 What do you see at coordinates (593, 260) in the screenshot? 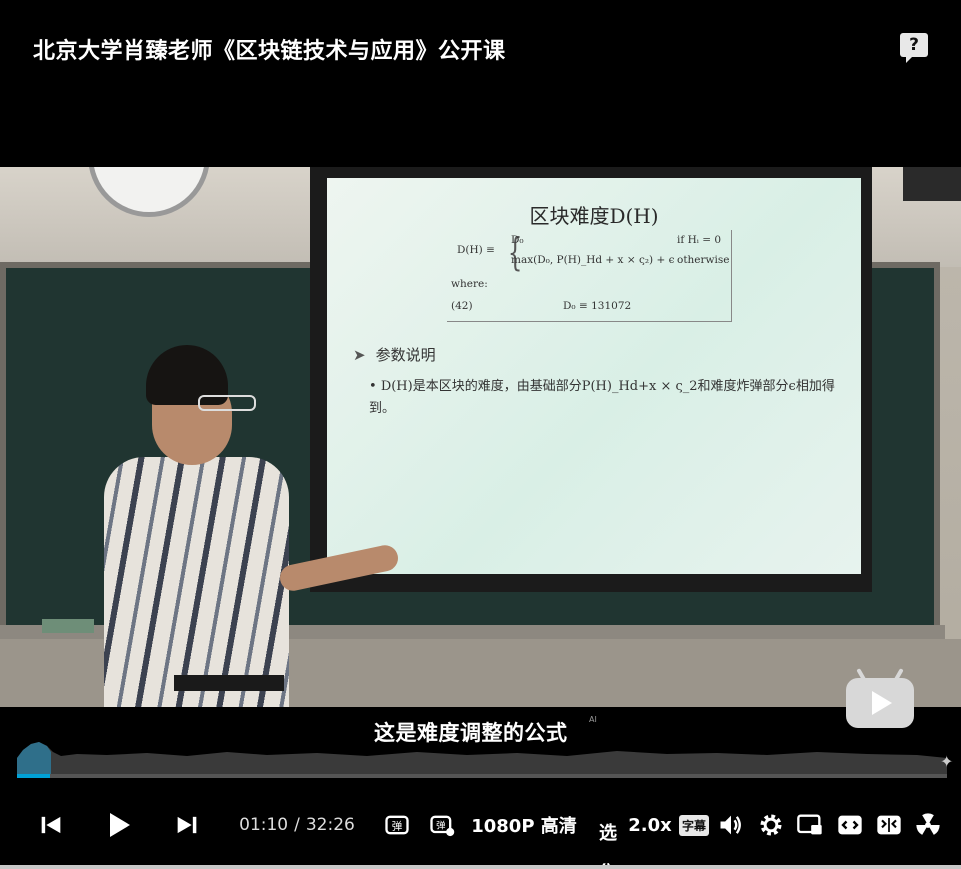
I see `formula-case-2: max(D₀, P(H)_Hd + x × ς₂) + ϵ` at bounding box center [593, 260].